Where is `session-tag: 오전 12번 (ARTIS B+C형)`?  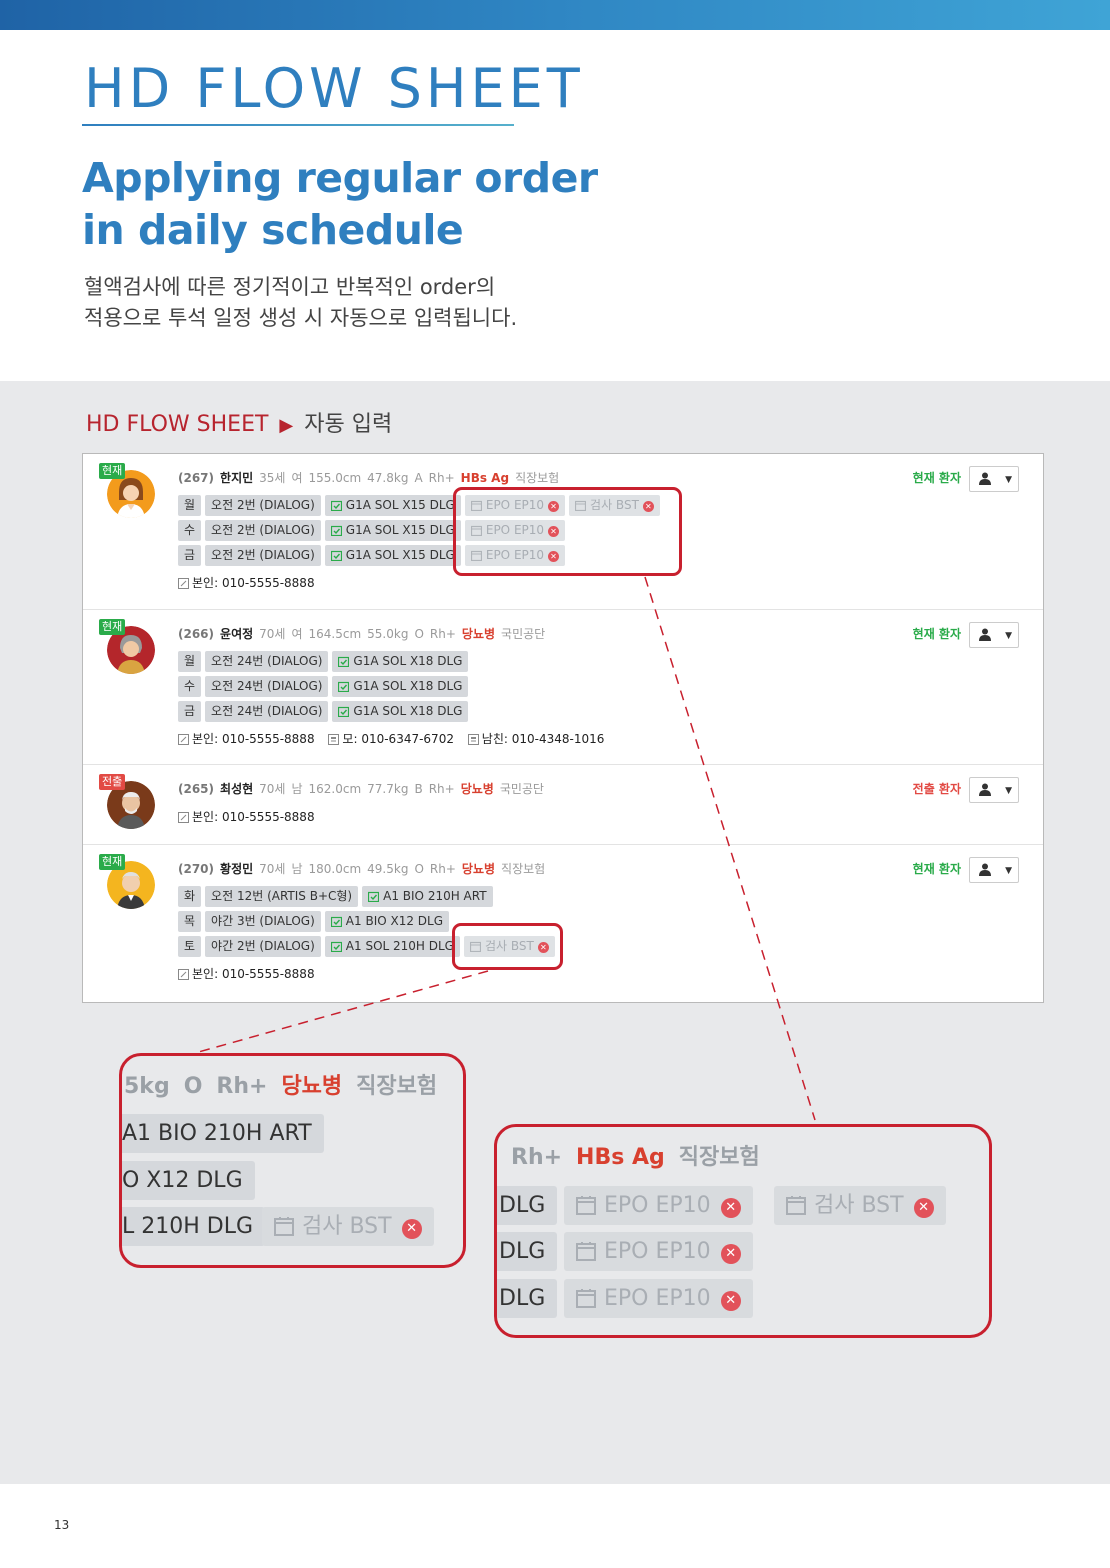 session-tag: 오전 12번 (ARTIS B+C형) is located at coordinates (282, 896).